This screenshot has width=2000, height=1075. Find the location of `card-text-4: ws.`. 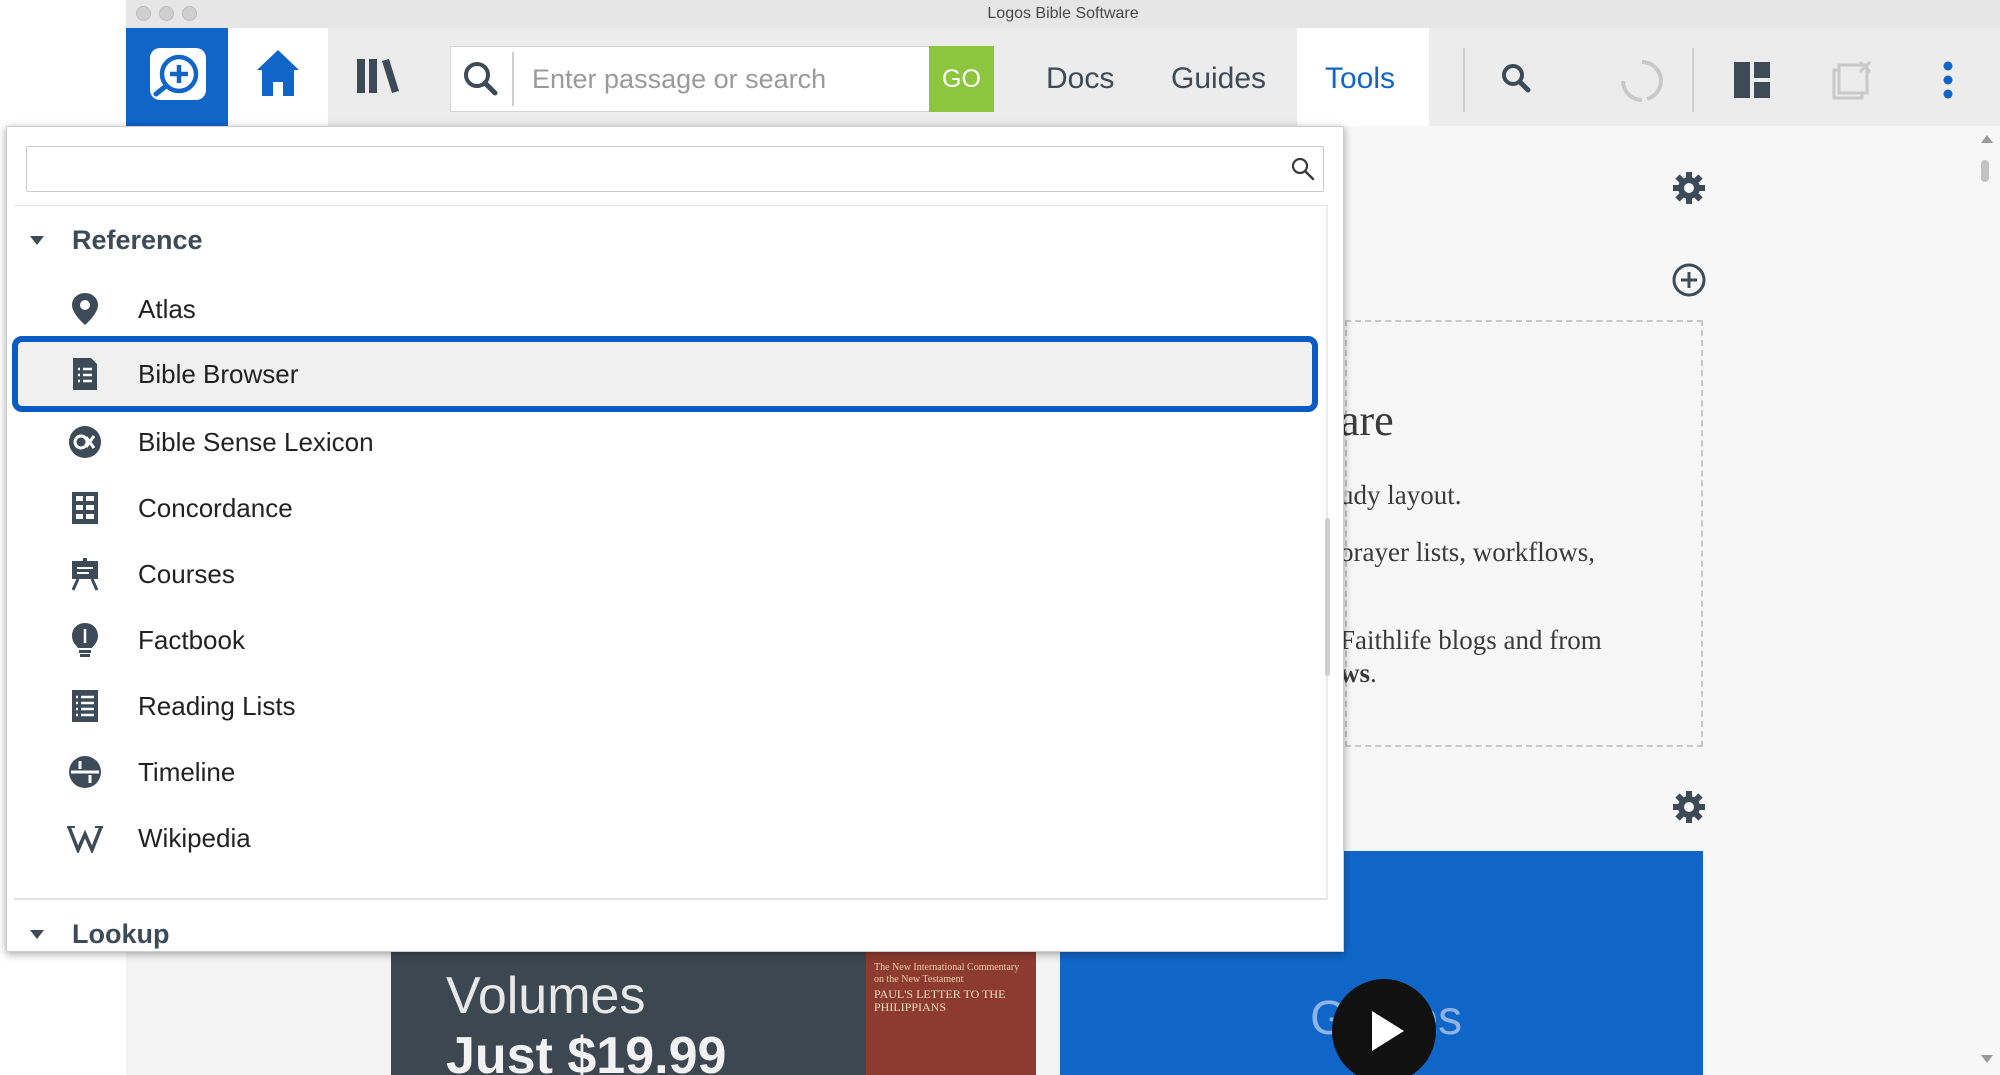

card-text-4: ws. is located at coordinates (1358, 673).